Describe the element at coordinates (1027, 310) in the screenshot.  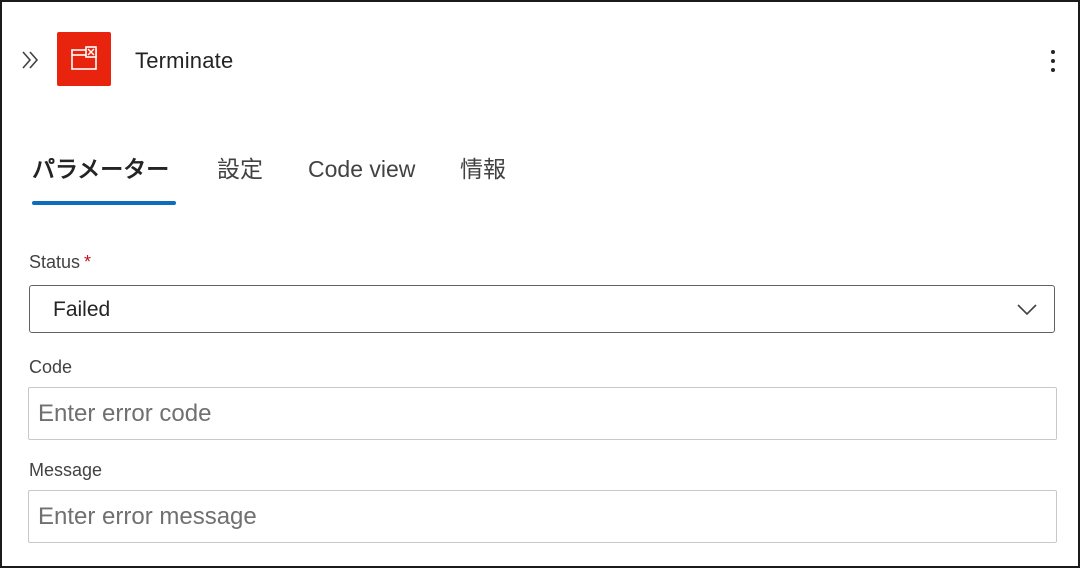
I see `chevron-down-icon` at that location.